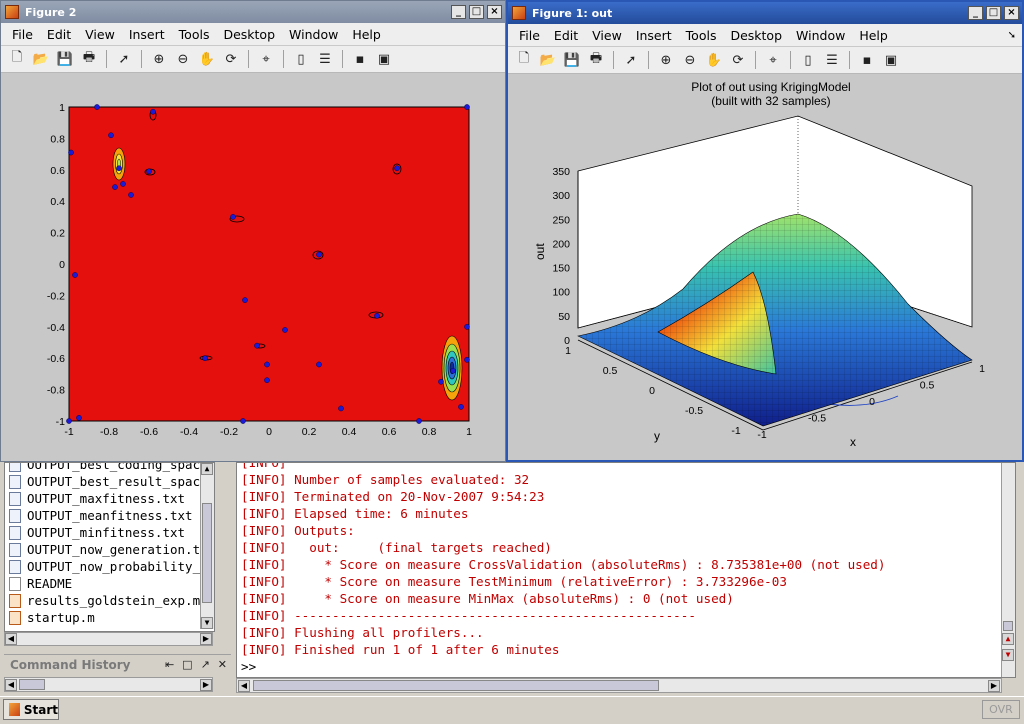 The width and height of the screenshot is (1024, 724). What do you see at coordinates (31, 709) in the screenshot?
I see `start-button: Start` at bounding box center [31, 709].